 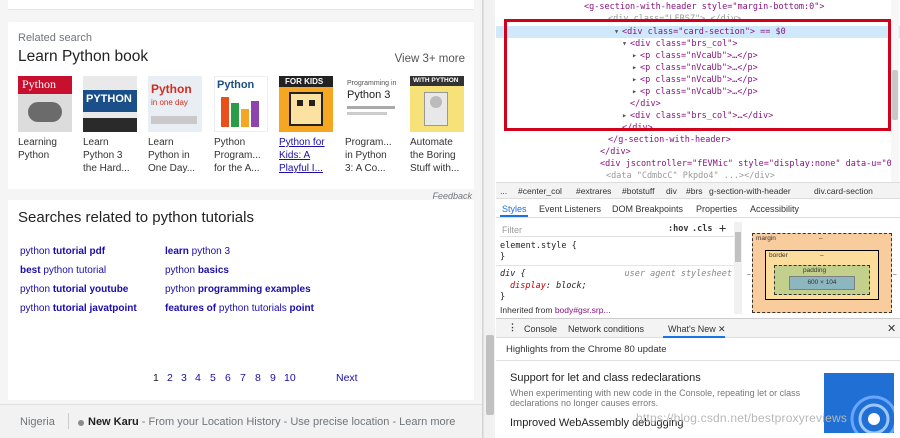 I want to click on related-search-link: python tutorial pdf, so click(x=62, y=251).